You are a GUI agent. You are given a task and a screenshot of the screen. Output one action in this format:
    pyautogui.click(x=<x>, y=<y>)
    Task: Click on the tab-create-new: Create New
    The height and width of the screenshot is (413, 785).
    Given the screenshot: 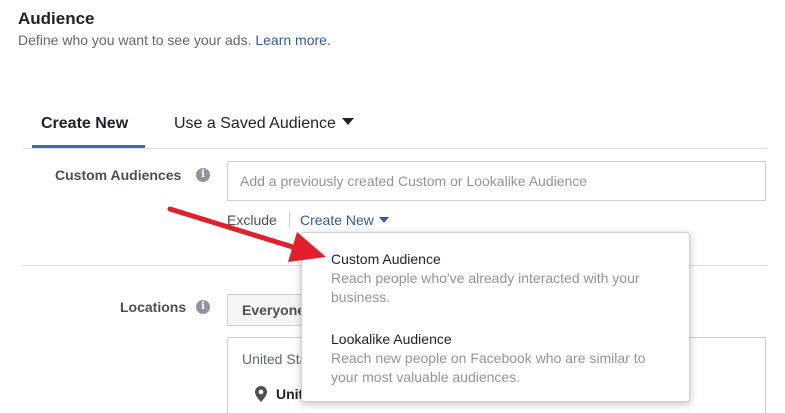 What is the action you would take?
    pyautogui.click(x=84, y=124)
    